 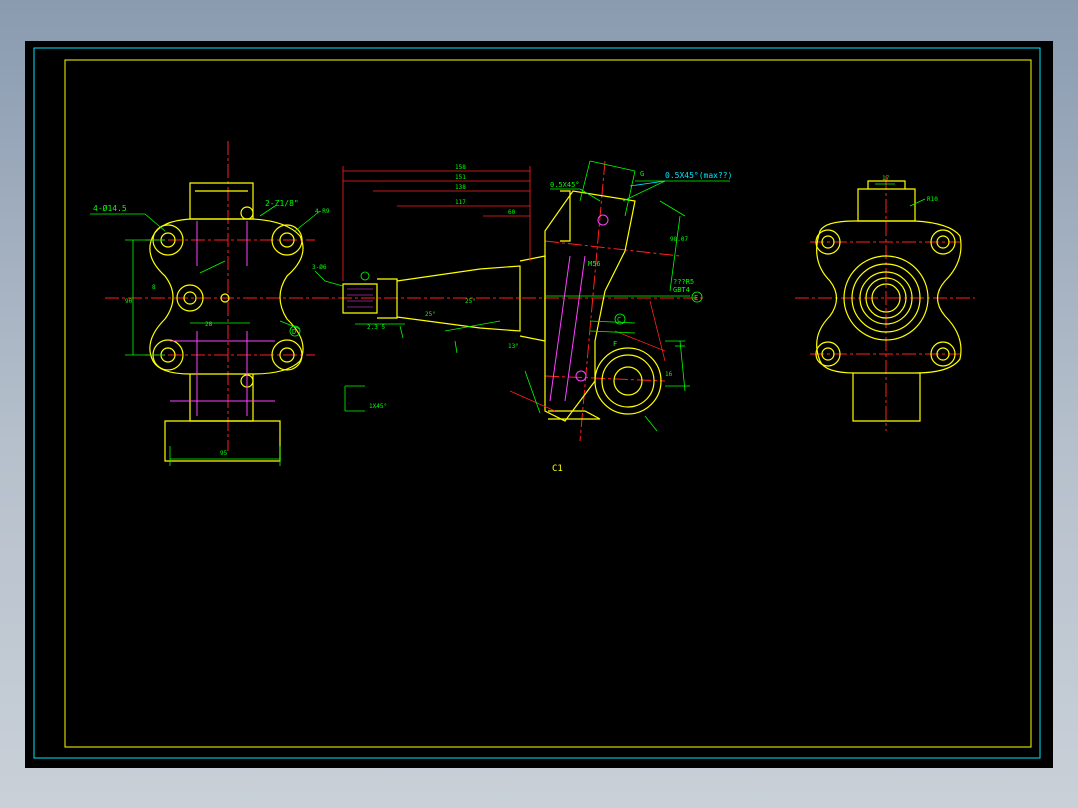 What do you see at coordinates (619, 320) in the screenshot?
I see `marker-c: C` at bounding box center [619, 320].